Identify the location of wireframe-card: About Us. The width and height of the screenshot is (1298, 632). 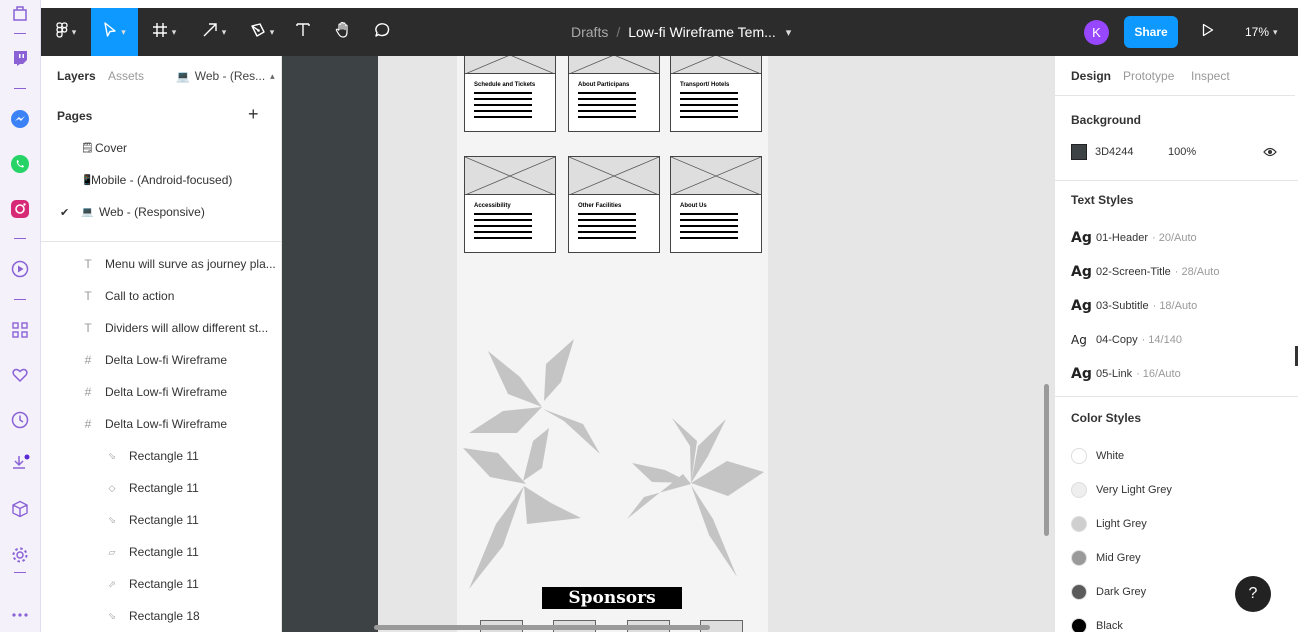
(716, 204).